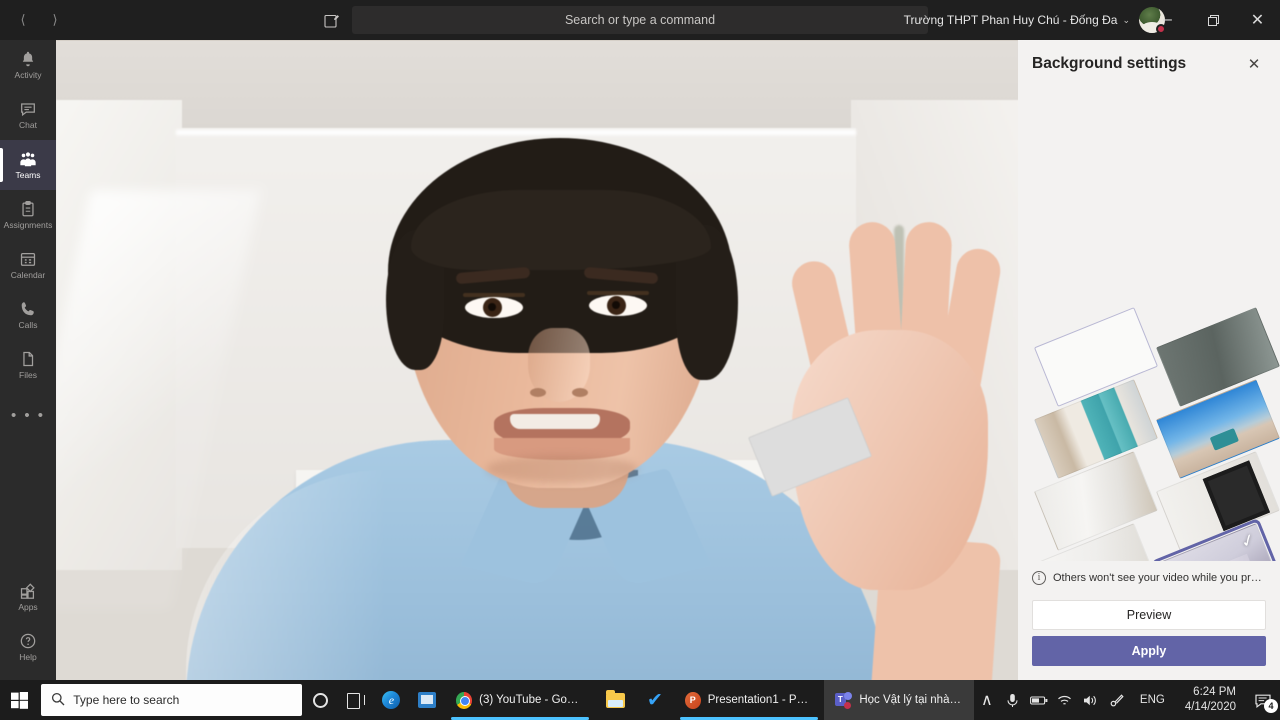 This screenshot has height=720, width=1280. I want to click on background-thumbnail-scroll: ✓, so click(1149, 324).